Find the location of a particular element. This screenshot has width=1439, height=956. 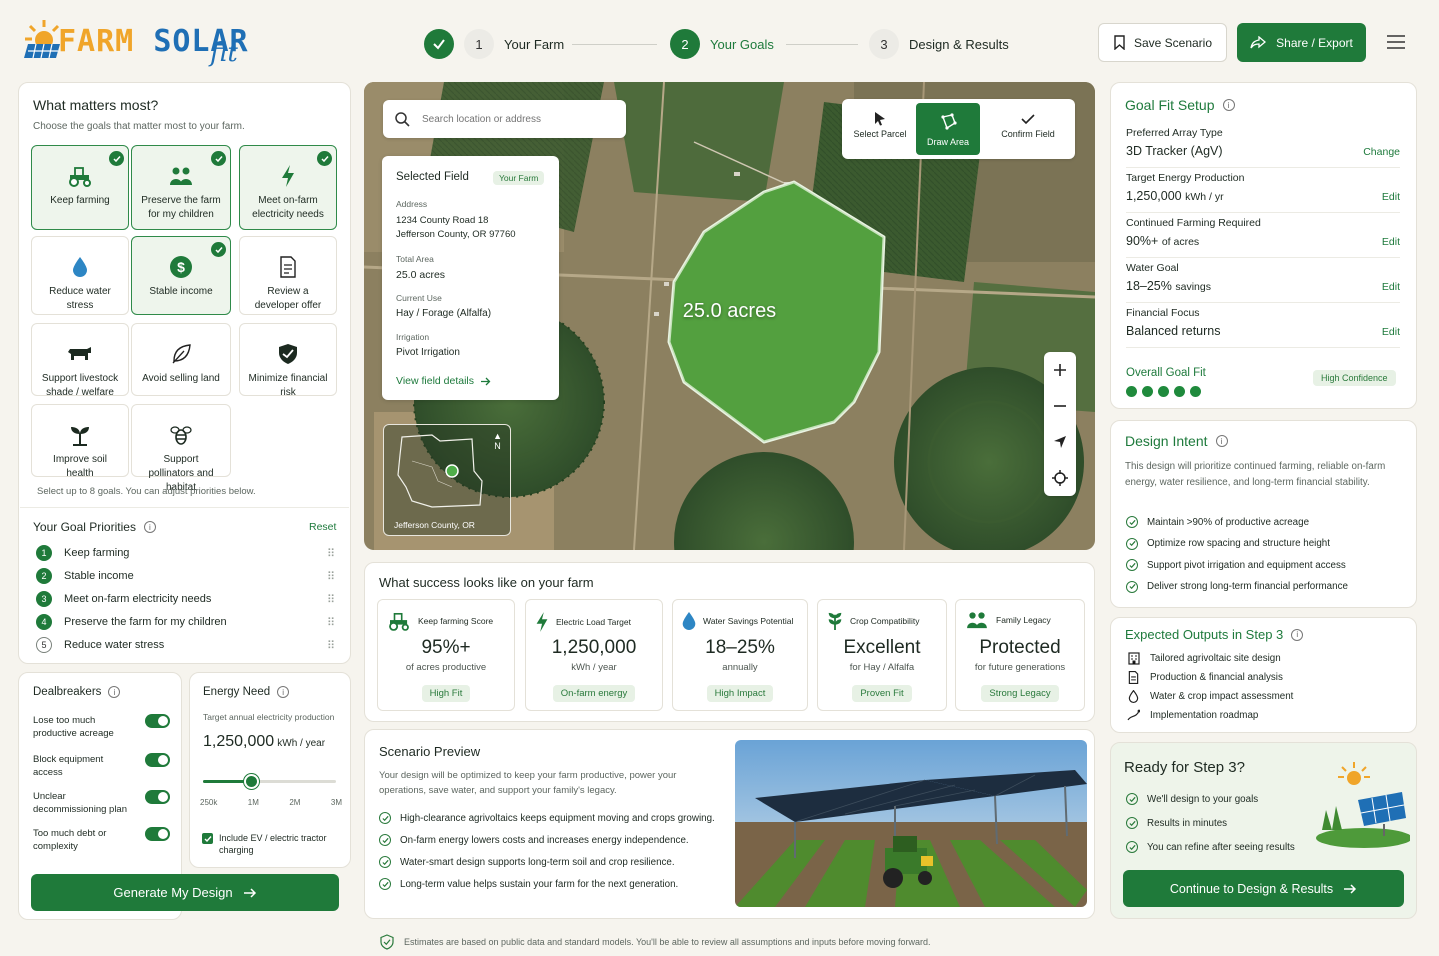

goal-card: Meet on-farm electricity needs is located at coordinates (288, 187).